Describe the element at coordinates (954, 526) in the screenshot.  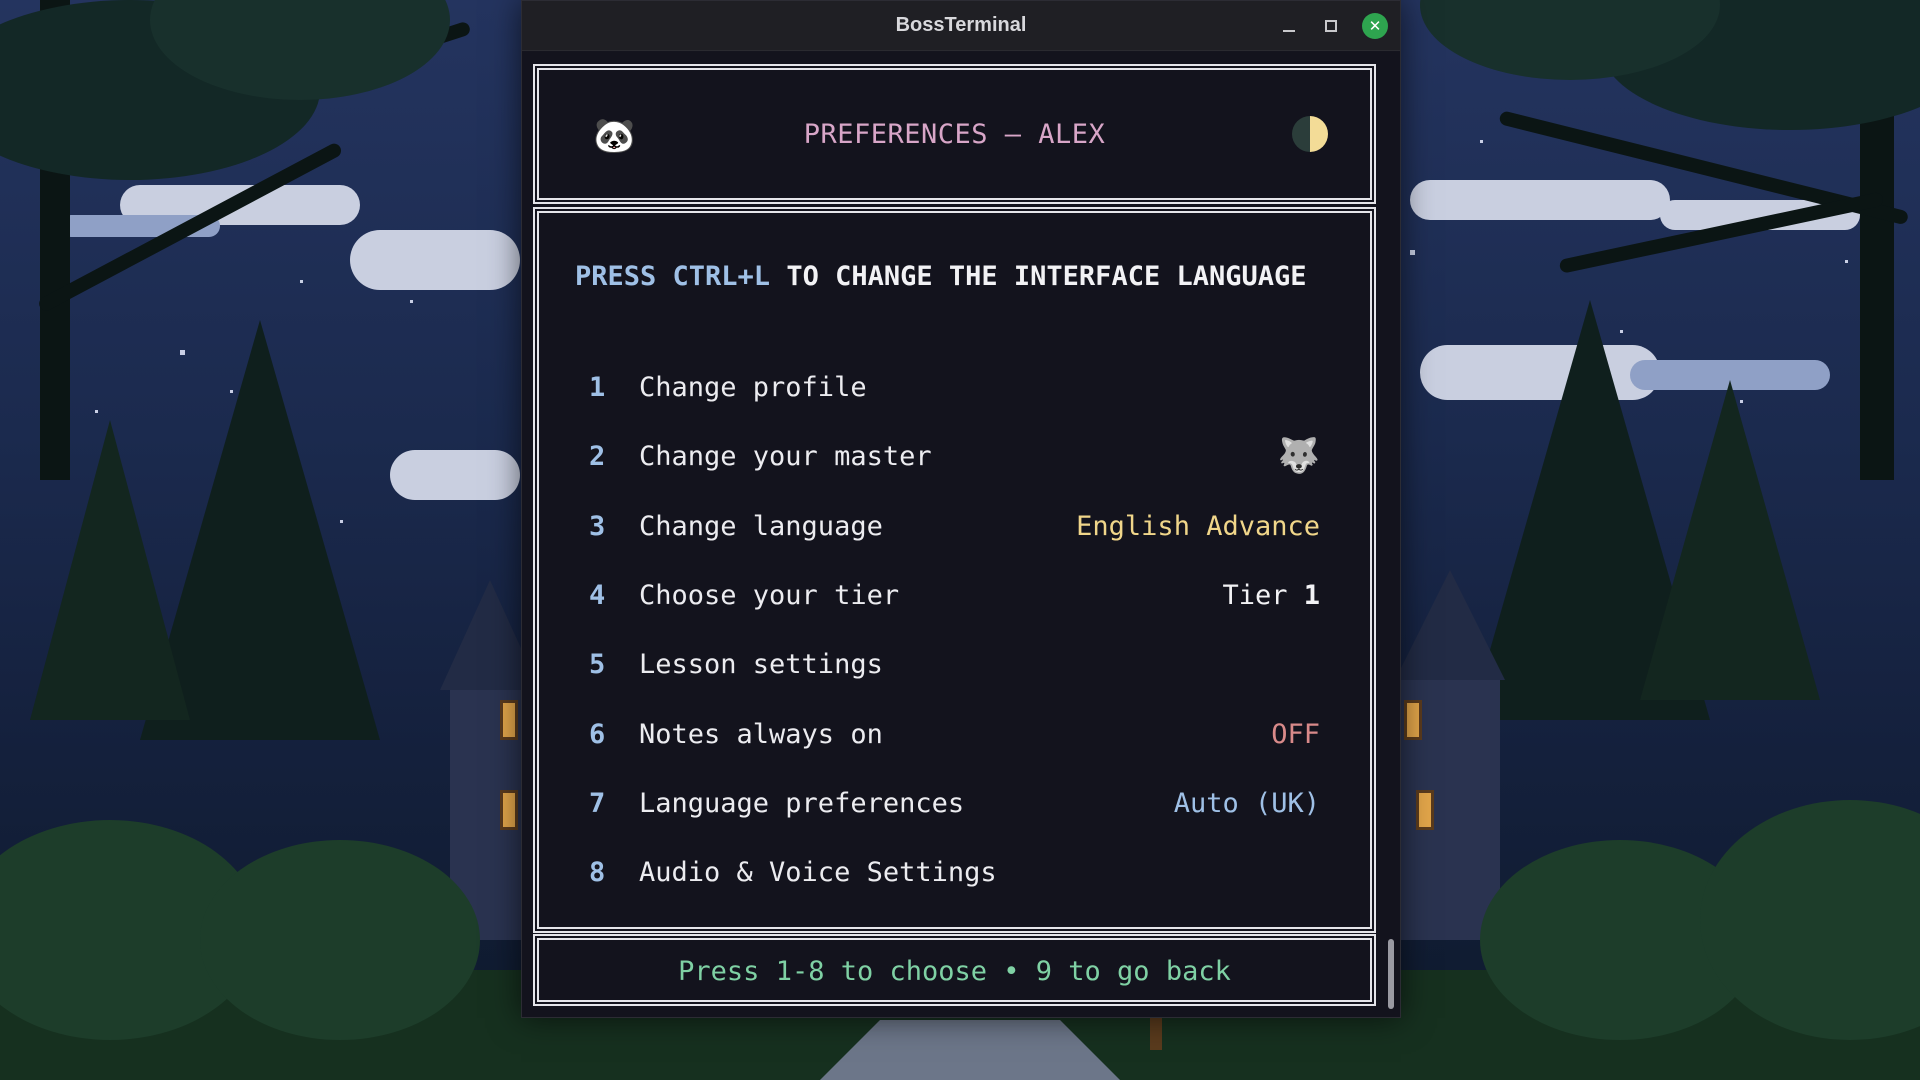
I see `menu-item-change-language: 3 Change language English Advance` at that location.